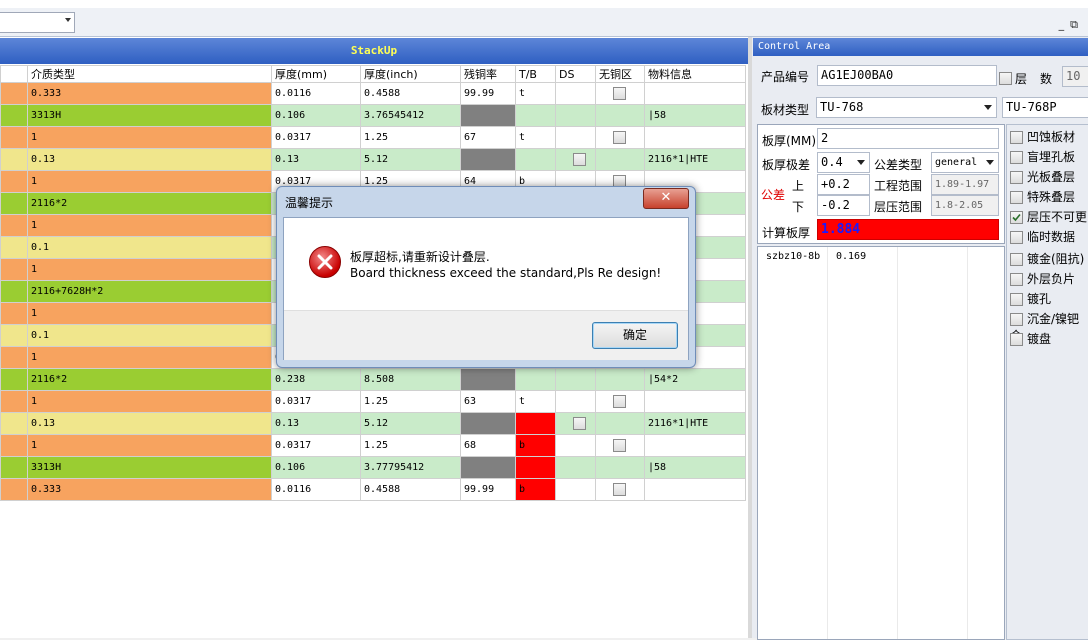 The height and width of the screenshot is (640, 1088). I want to click on cell-tb: t, so click(535, 93).